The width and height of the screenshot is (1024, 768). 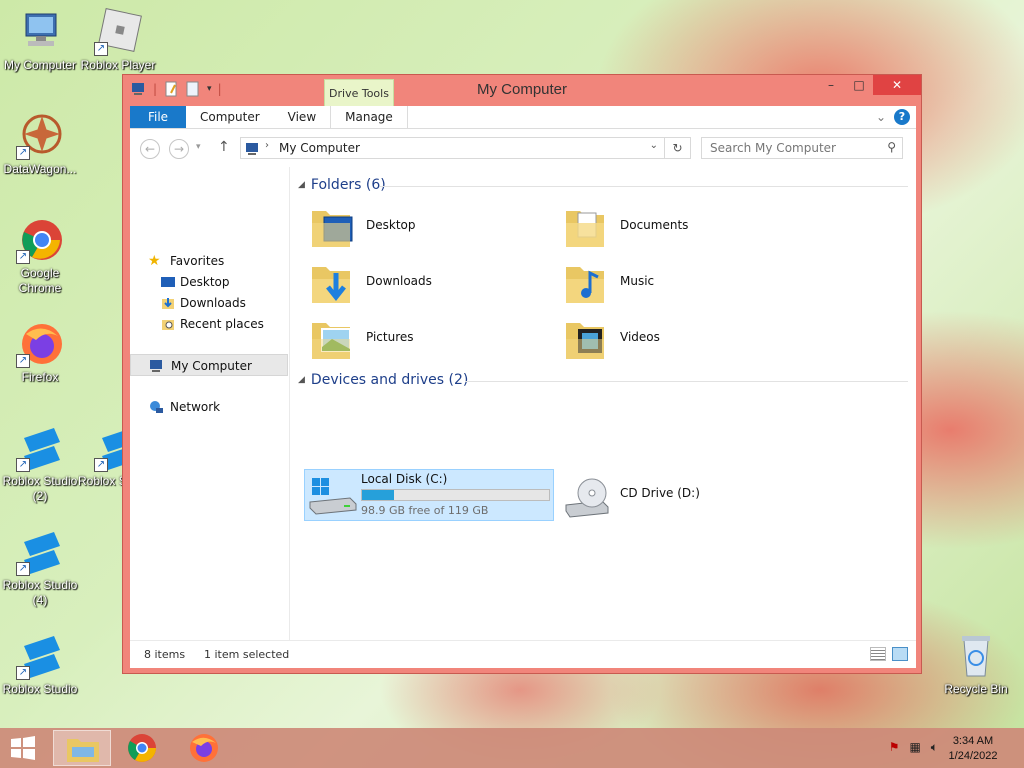 I want to click on back-button: ←, so click(x=150, y=149).